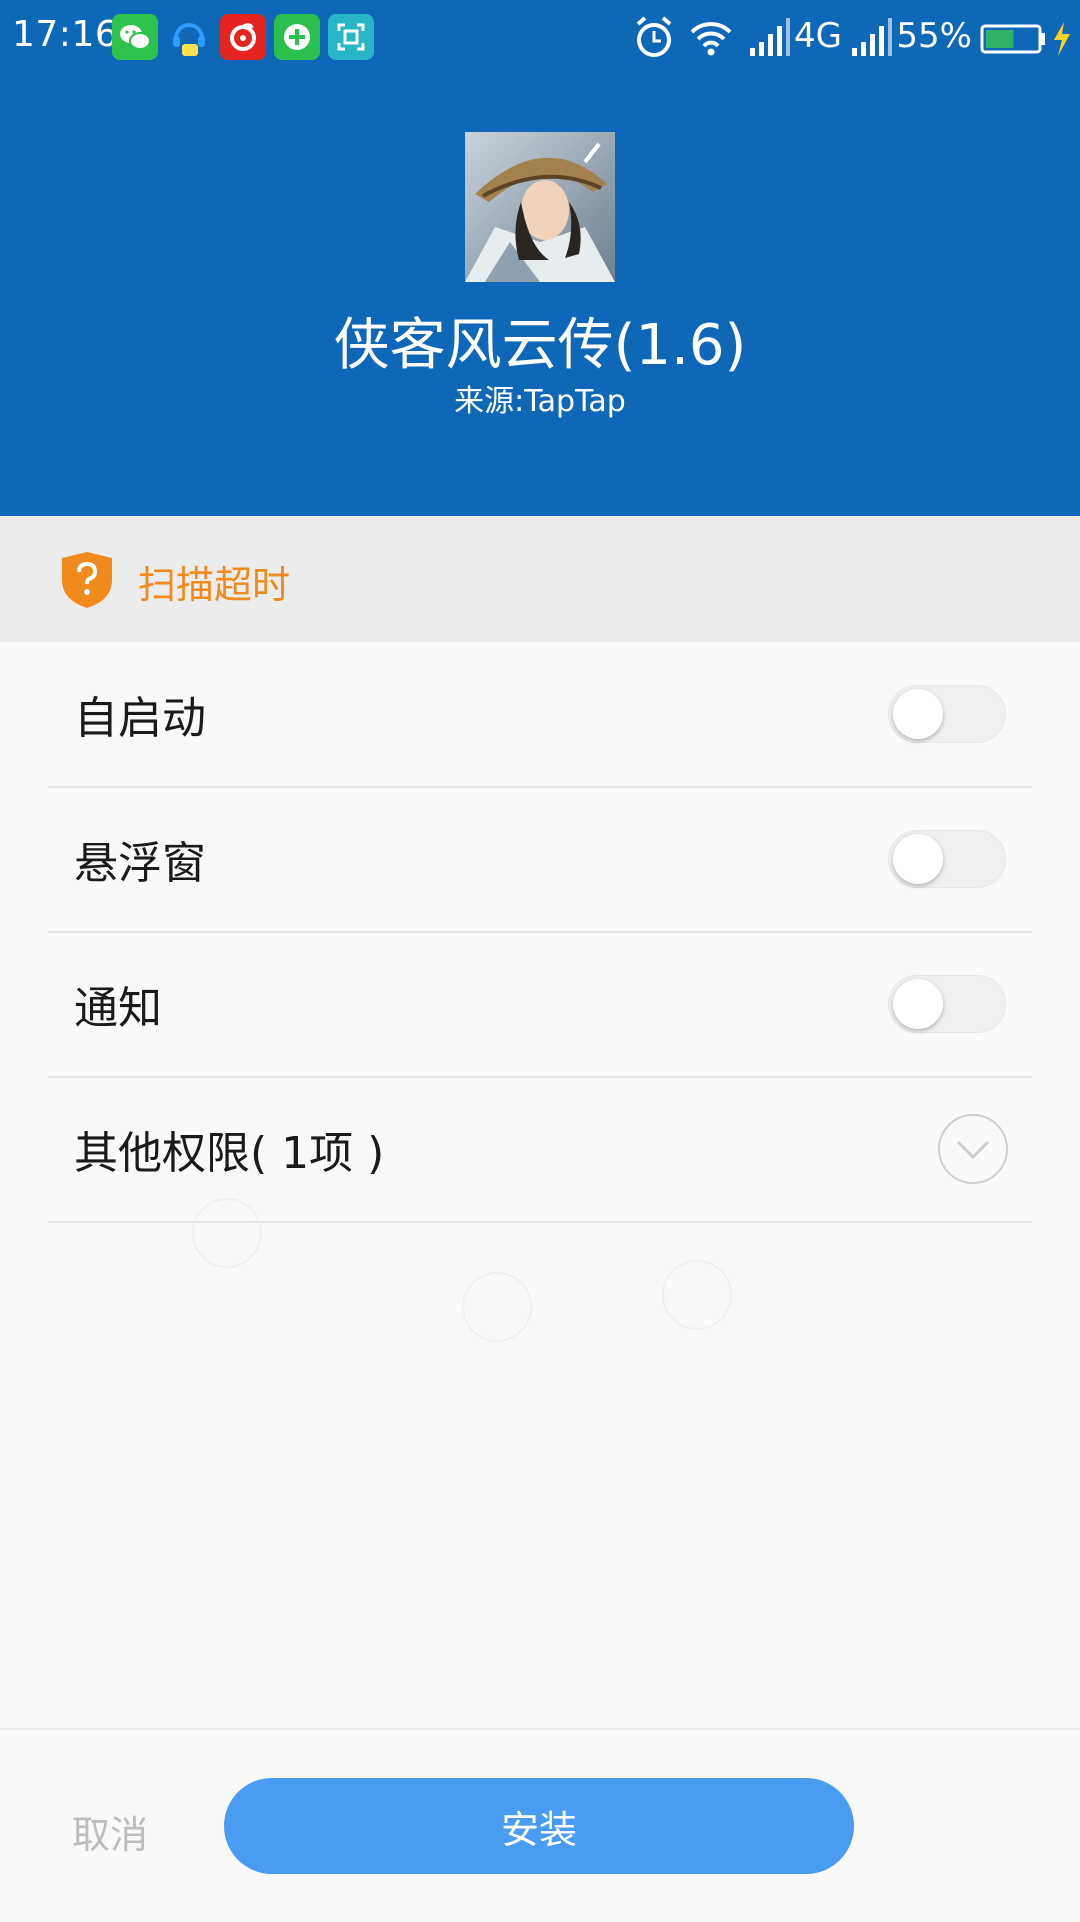 Image resolution: width=1080 pixels, height=1922 pixels. Describe the element at coordinates (1062, 39) in the screenshot. I see `charging-icon` at that location.